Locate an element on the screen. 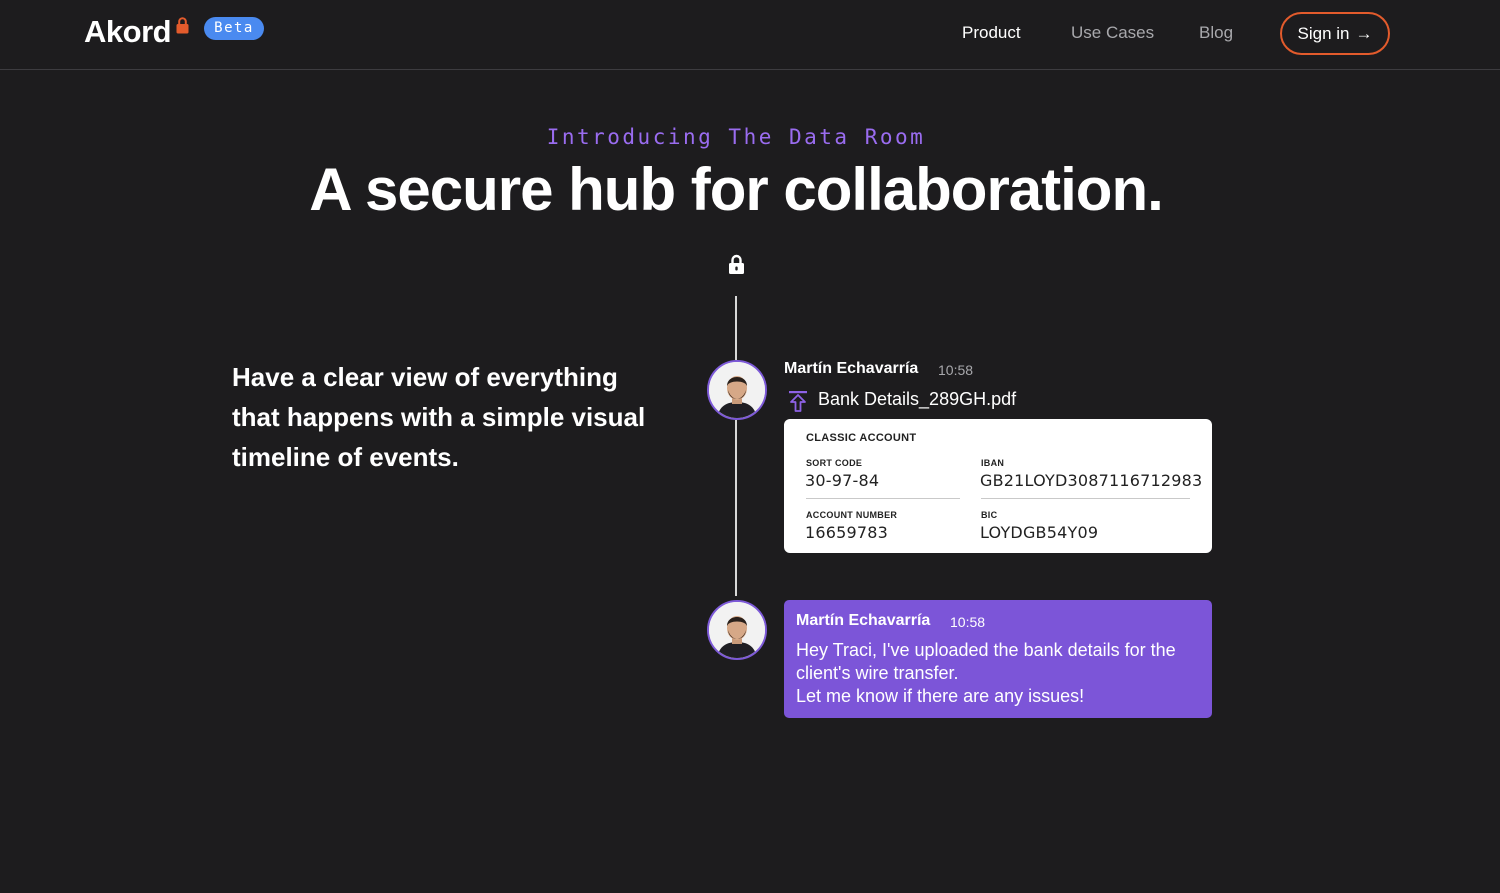 The width and height of the screenshot is (1500, 893). bic-value: LOYDGB54Y09 is located at coordinates (1039, 532).